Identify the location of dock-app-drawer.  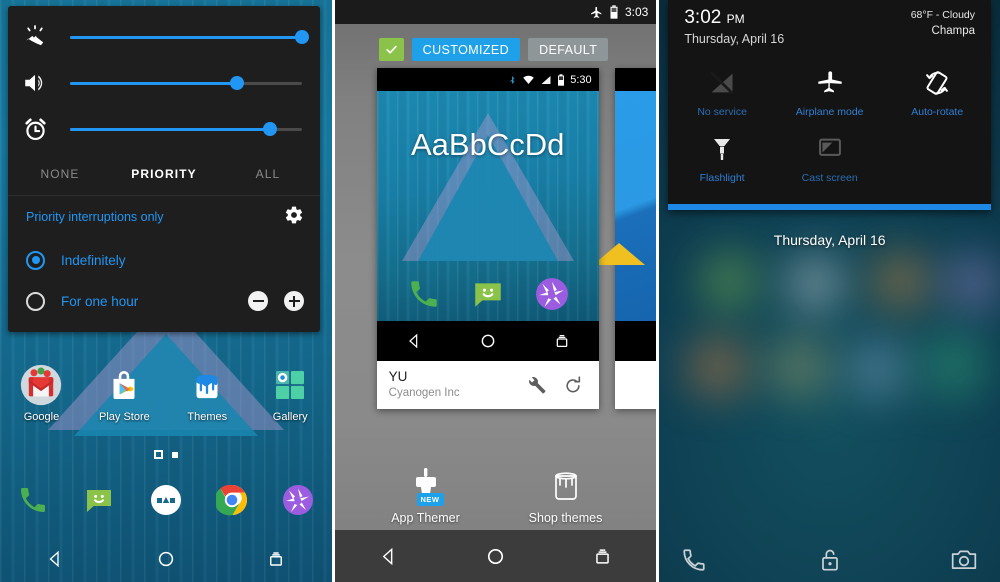
(166, 500).